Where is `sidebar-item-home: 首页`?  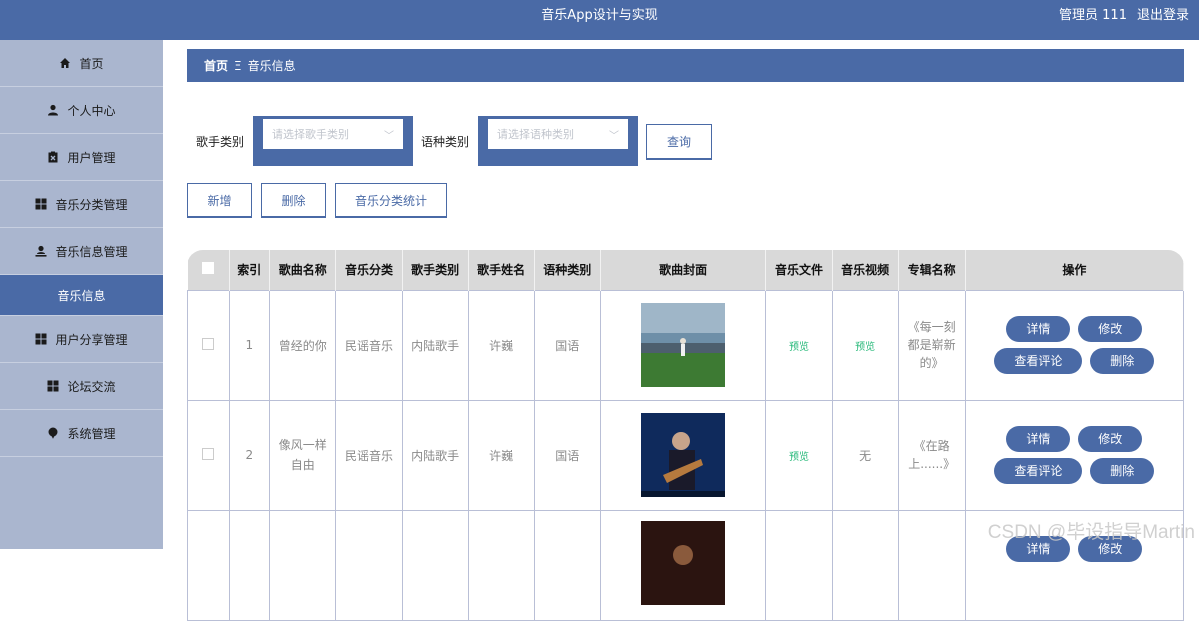 sidebar-item-home: 首页 is located at coordinates (81, 63).